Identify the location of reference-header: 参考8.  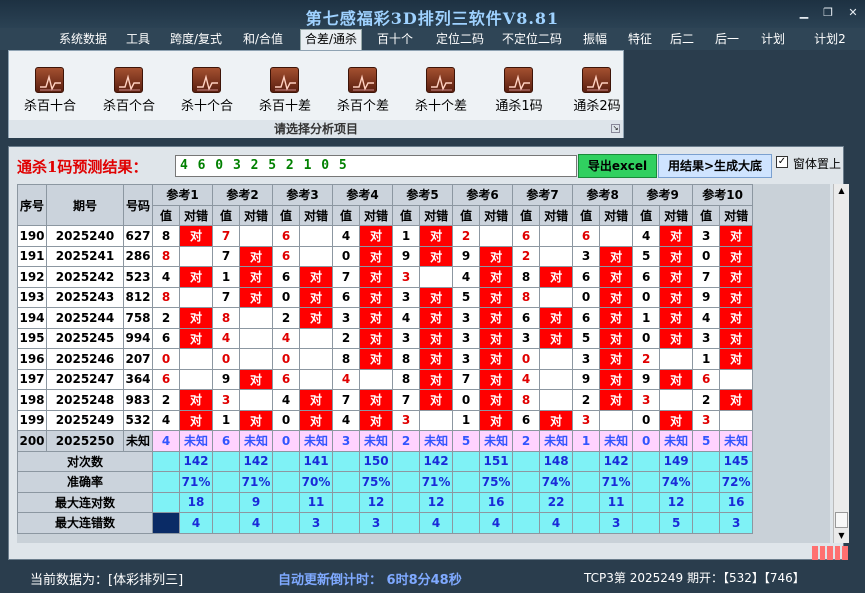
(603, 195).